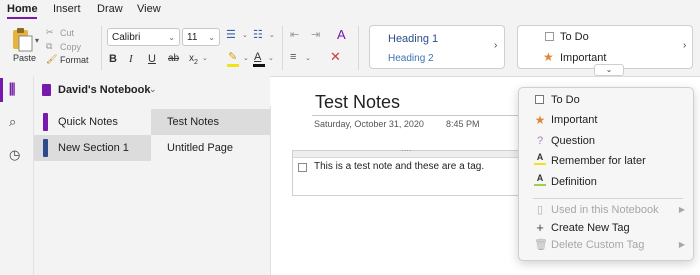 Image resolution: width=700 pixels, height=275 pixels. What do you see at coordinates (606, 141) in the screenshot?
I see `menu-item-question: ? Question` at bounding box center [606, 141].